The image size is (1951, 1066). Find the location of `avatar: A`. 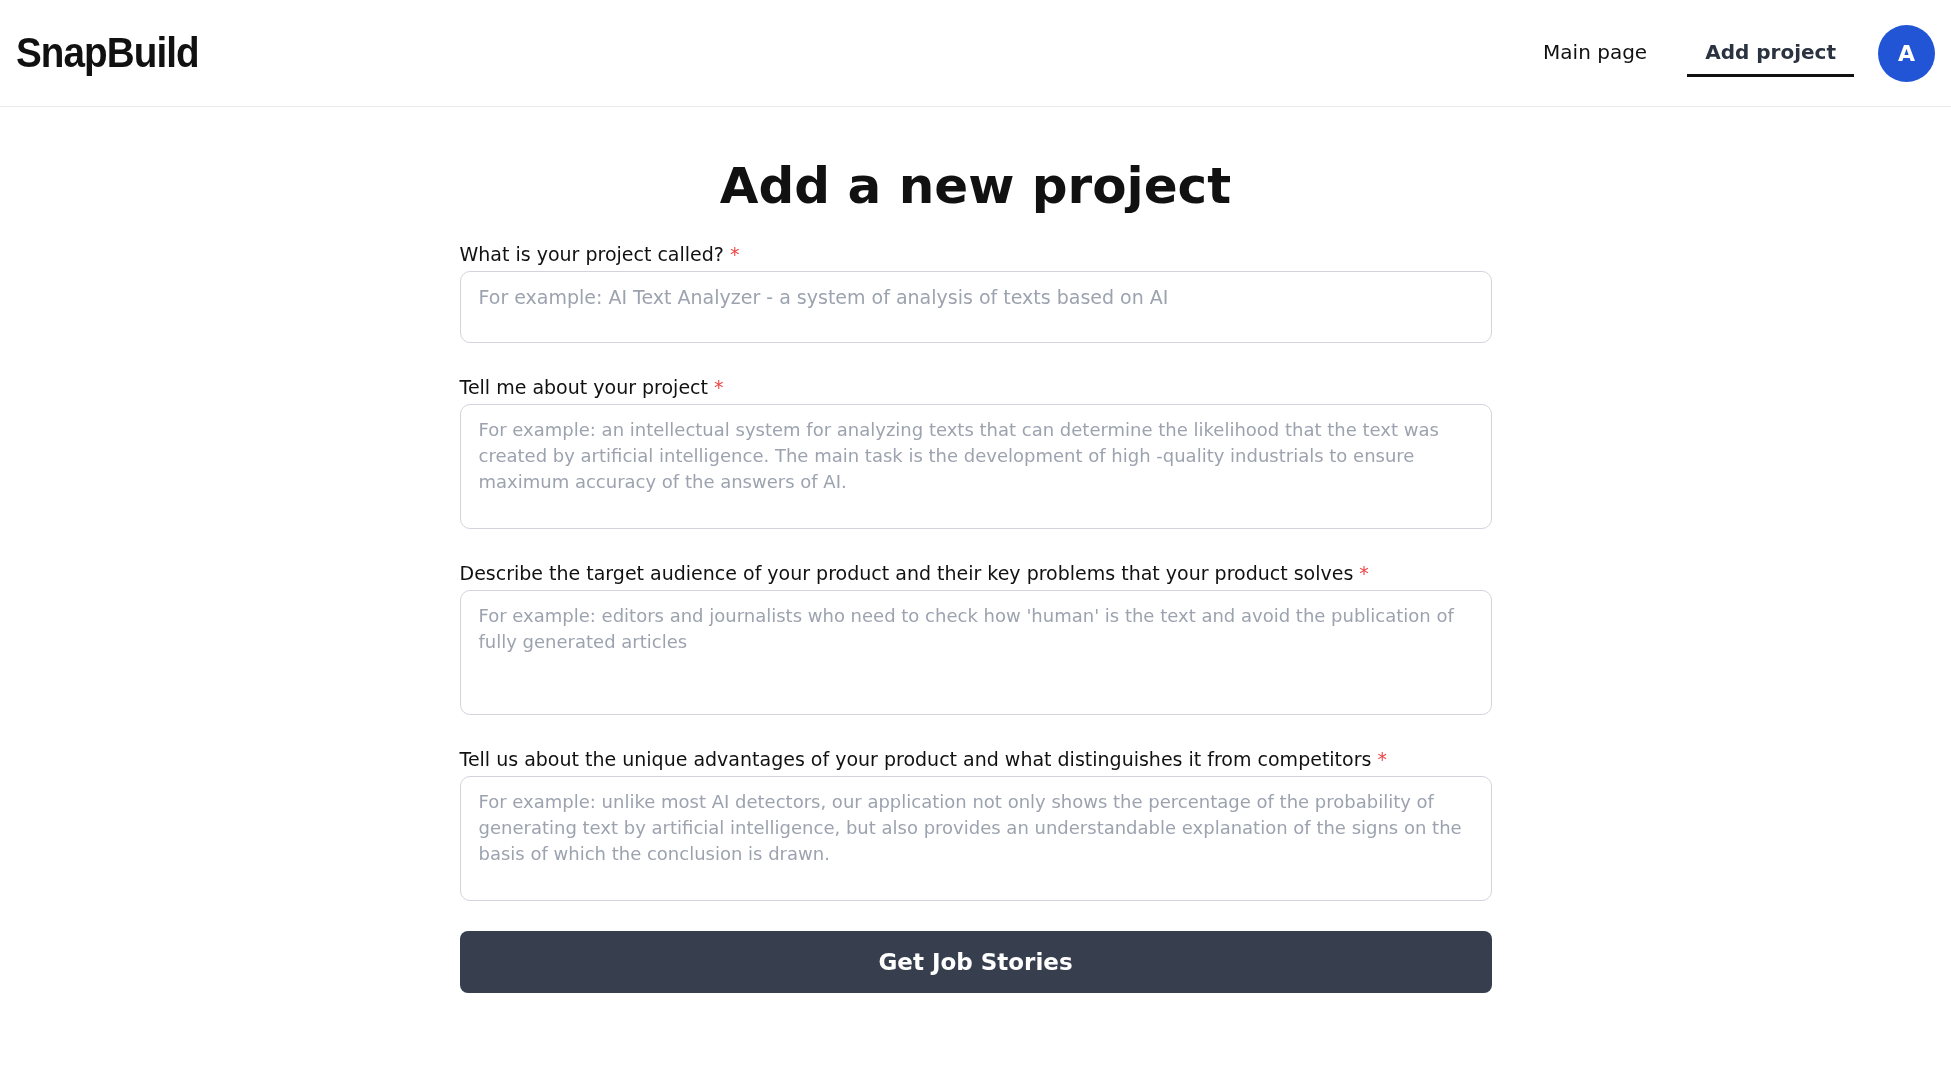

avatar: A is located at coordinates (1906, 53).